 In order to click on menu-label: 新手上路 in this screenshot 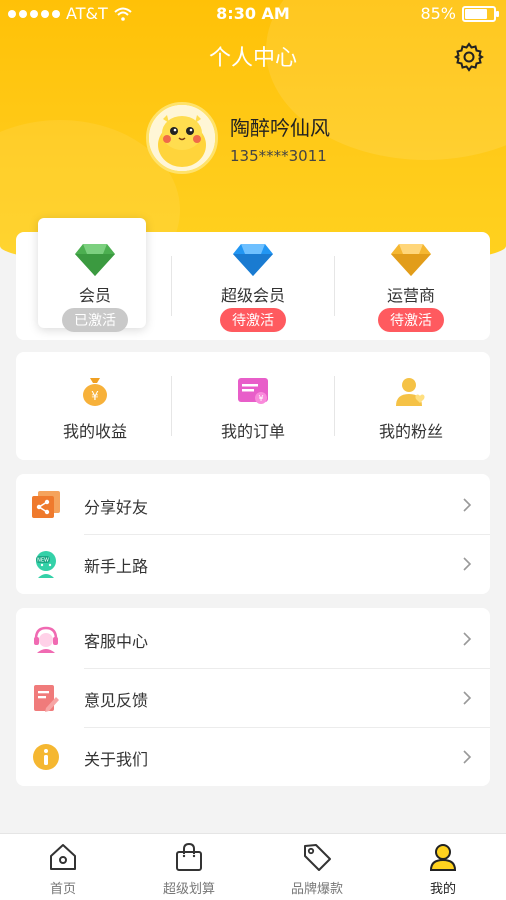, I will do `click(116, 566)`.